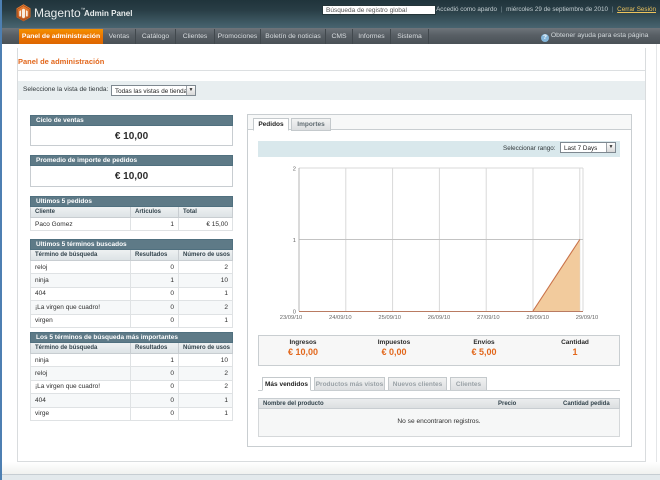 This screenshot has height=480, width=660. What do you see at coordinates (291, 318) in the screenshot?
I see `svg-text: 23/09/10` at bounding box center [291, 318].